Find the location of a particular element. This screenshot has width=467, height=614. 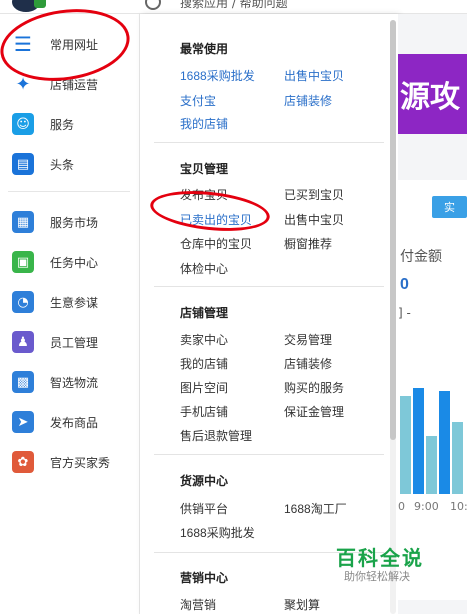

menu-link: 手机店铺 is located at coordinates (204, 411).